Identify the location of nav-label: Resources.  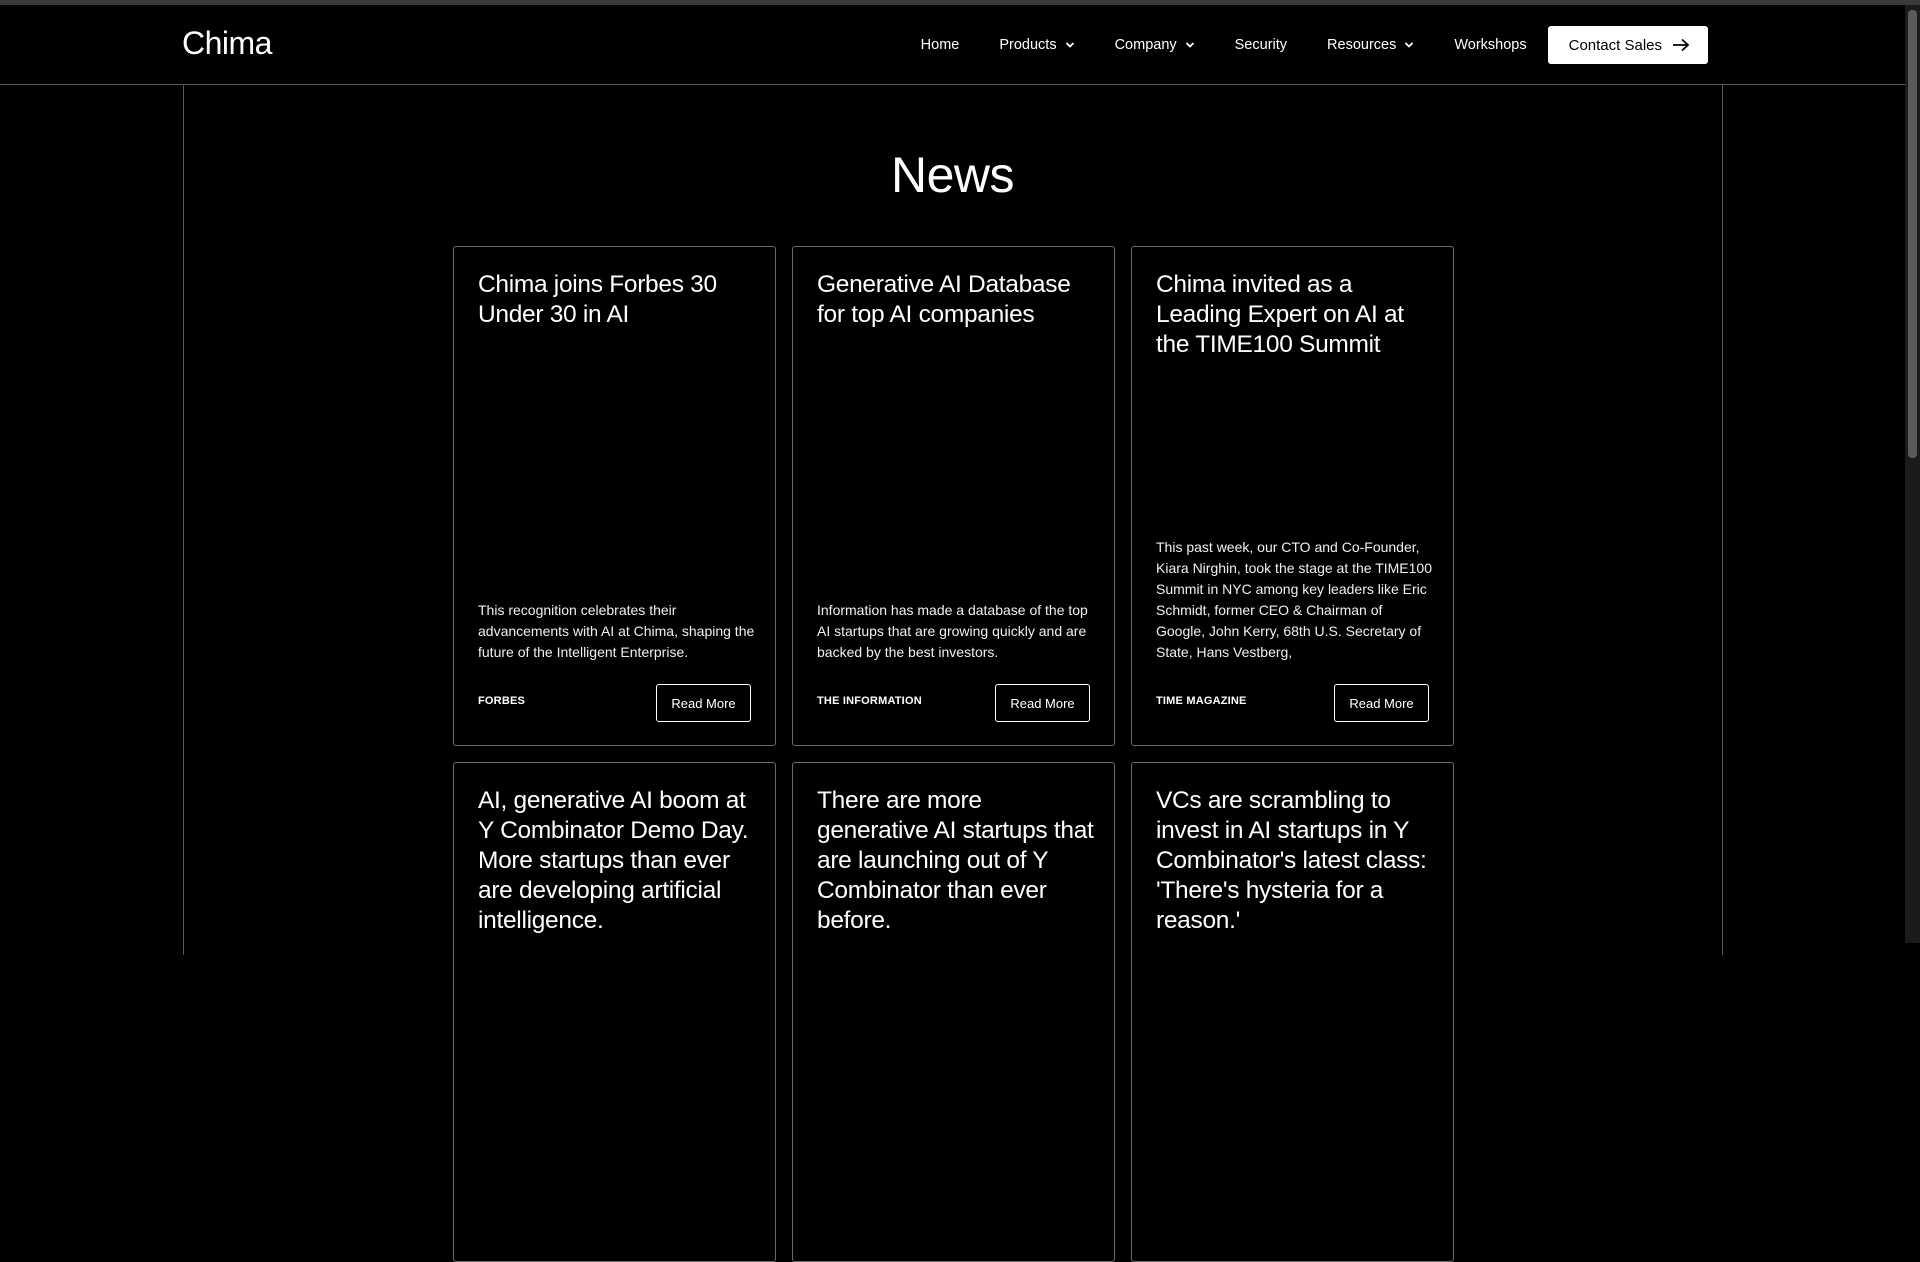
(1362, 45).